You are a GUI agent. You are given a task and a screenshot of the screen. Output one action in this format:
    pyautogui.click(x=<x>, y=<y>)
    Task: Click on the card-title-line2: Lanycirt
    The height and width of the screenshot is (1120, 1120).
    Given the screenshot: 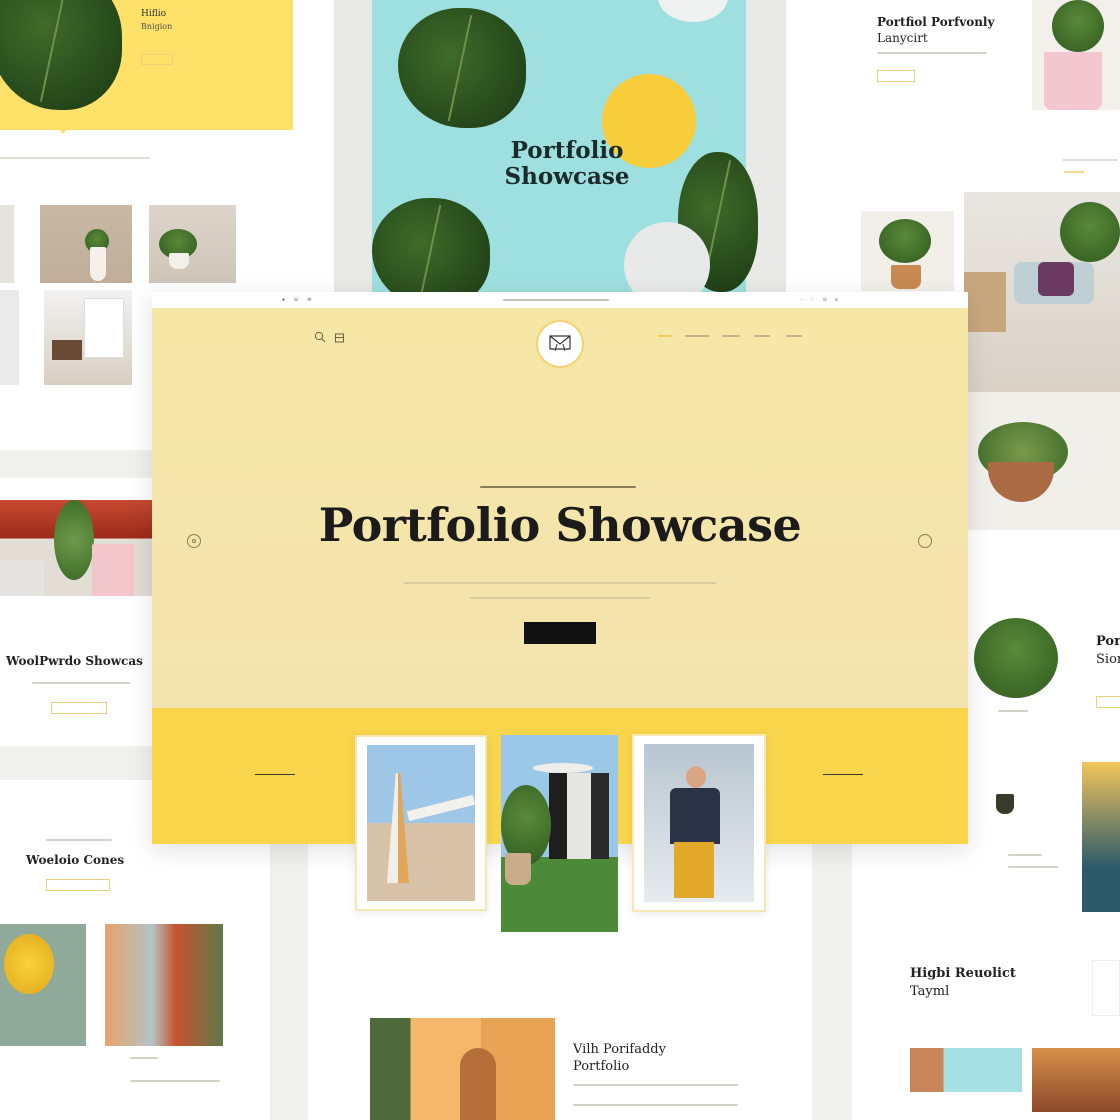 What is the action you would take?
    pyautogui.click(x=902, y=38)
    